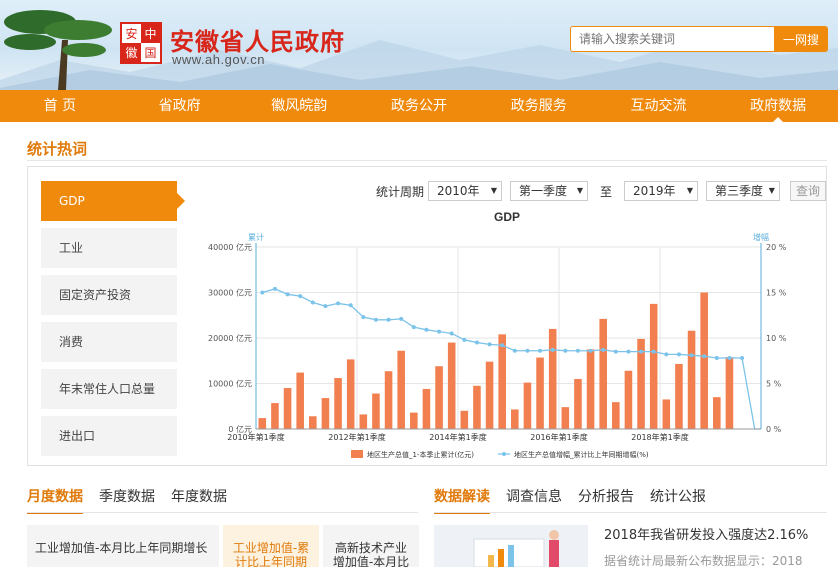 The width and height of the screenshot is (838, 569). I want to click on nav-item-provincial-government: 省政府, so click(180, 106).